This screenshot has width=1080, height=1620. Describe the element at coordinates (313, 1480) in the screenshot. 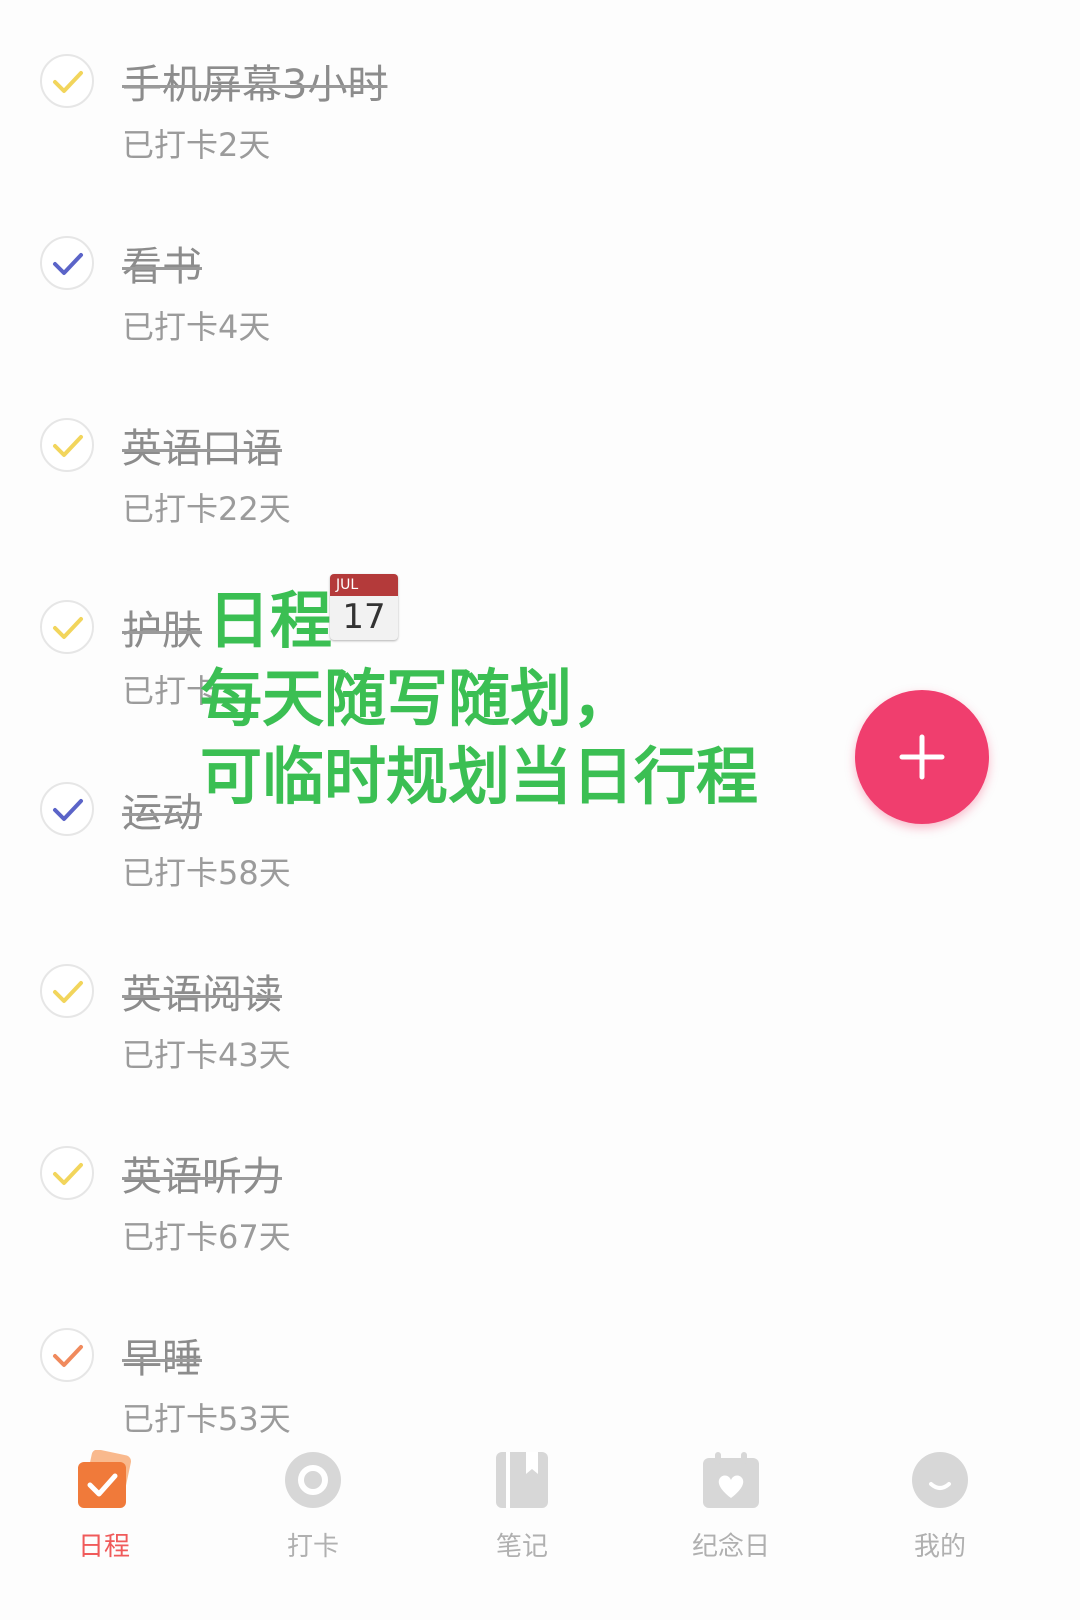

I see `punch-circle-icon` at that location.